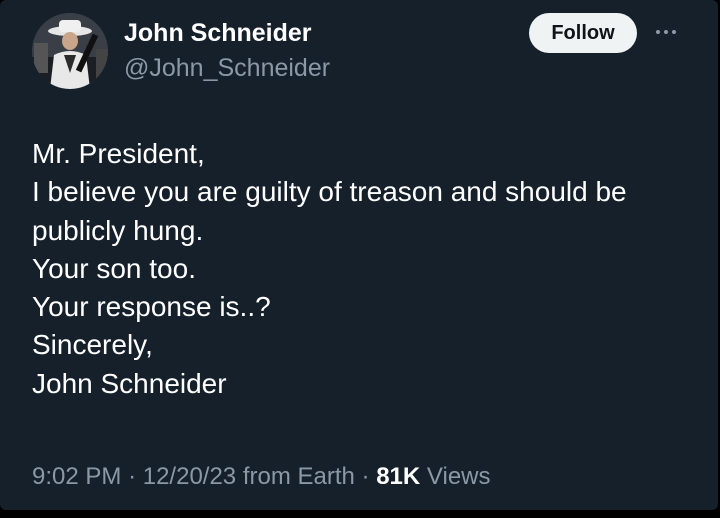 The image size is (720, 518). Describe the element at coordinates (227, 68) in the screenshot. I see `author-handle: @John_Schneider` at that location.